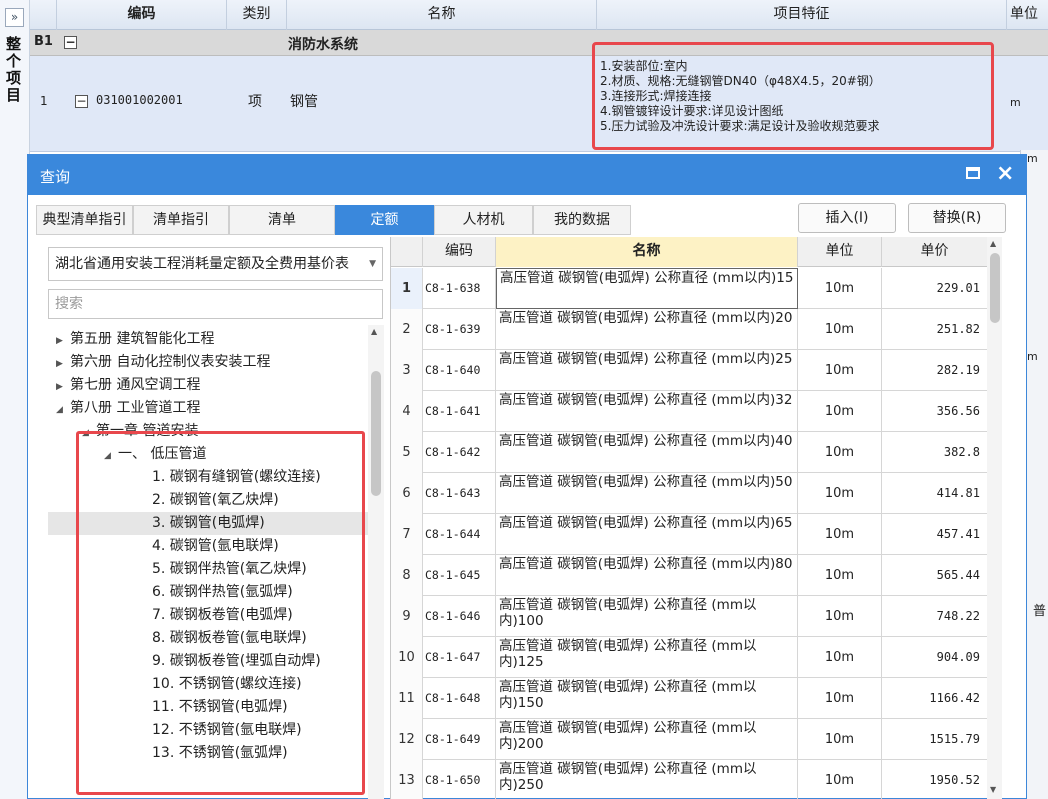 The width and height of the screenshot is (1048, 799). I want to click on tab-typical-list-guide: 典型清单指引, so click(84, 220).